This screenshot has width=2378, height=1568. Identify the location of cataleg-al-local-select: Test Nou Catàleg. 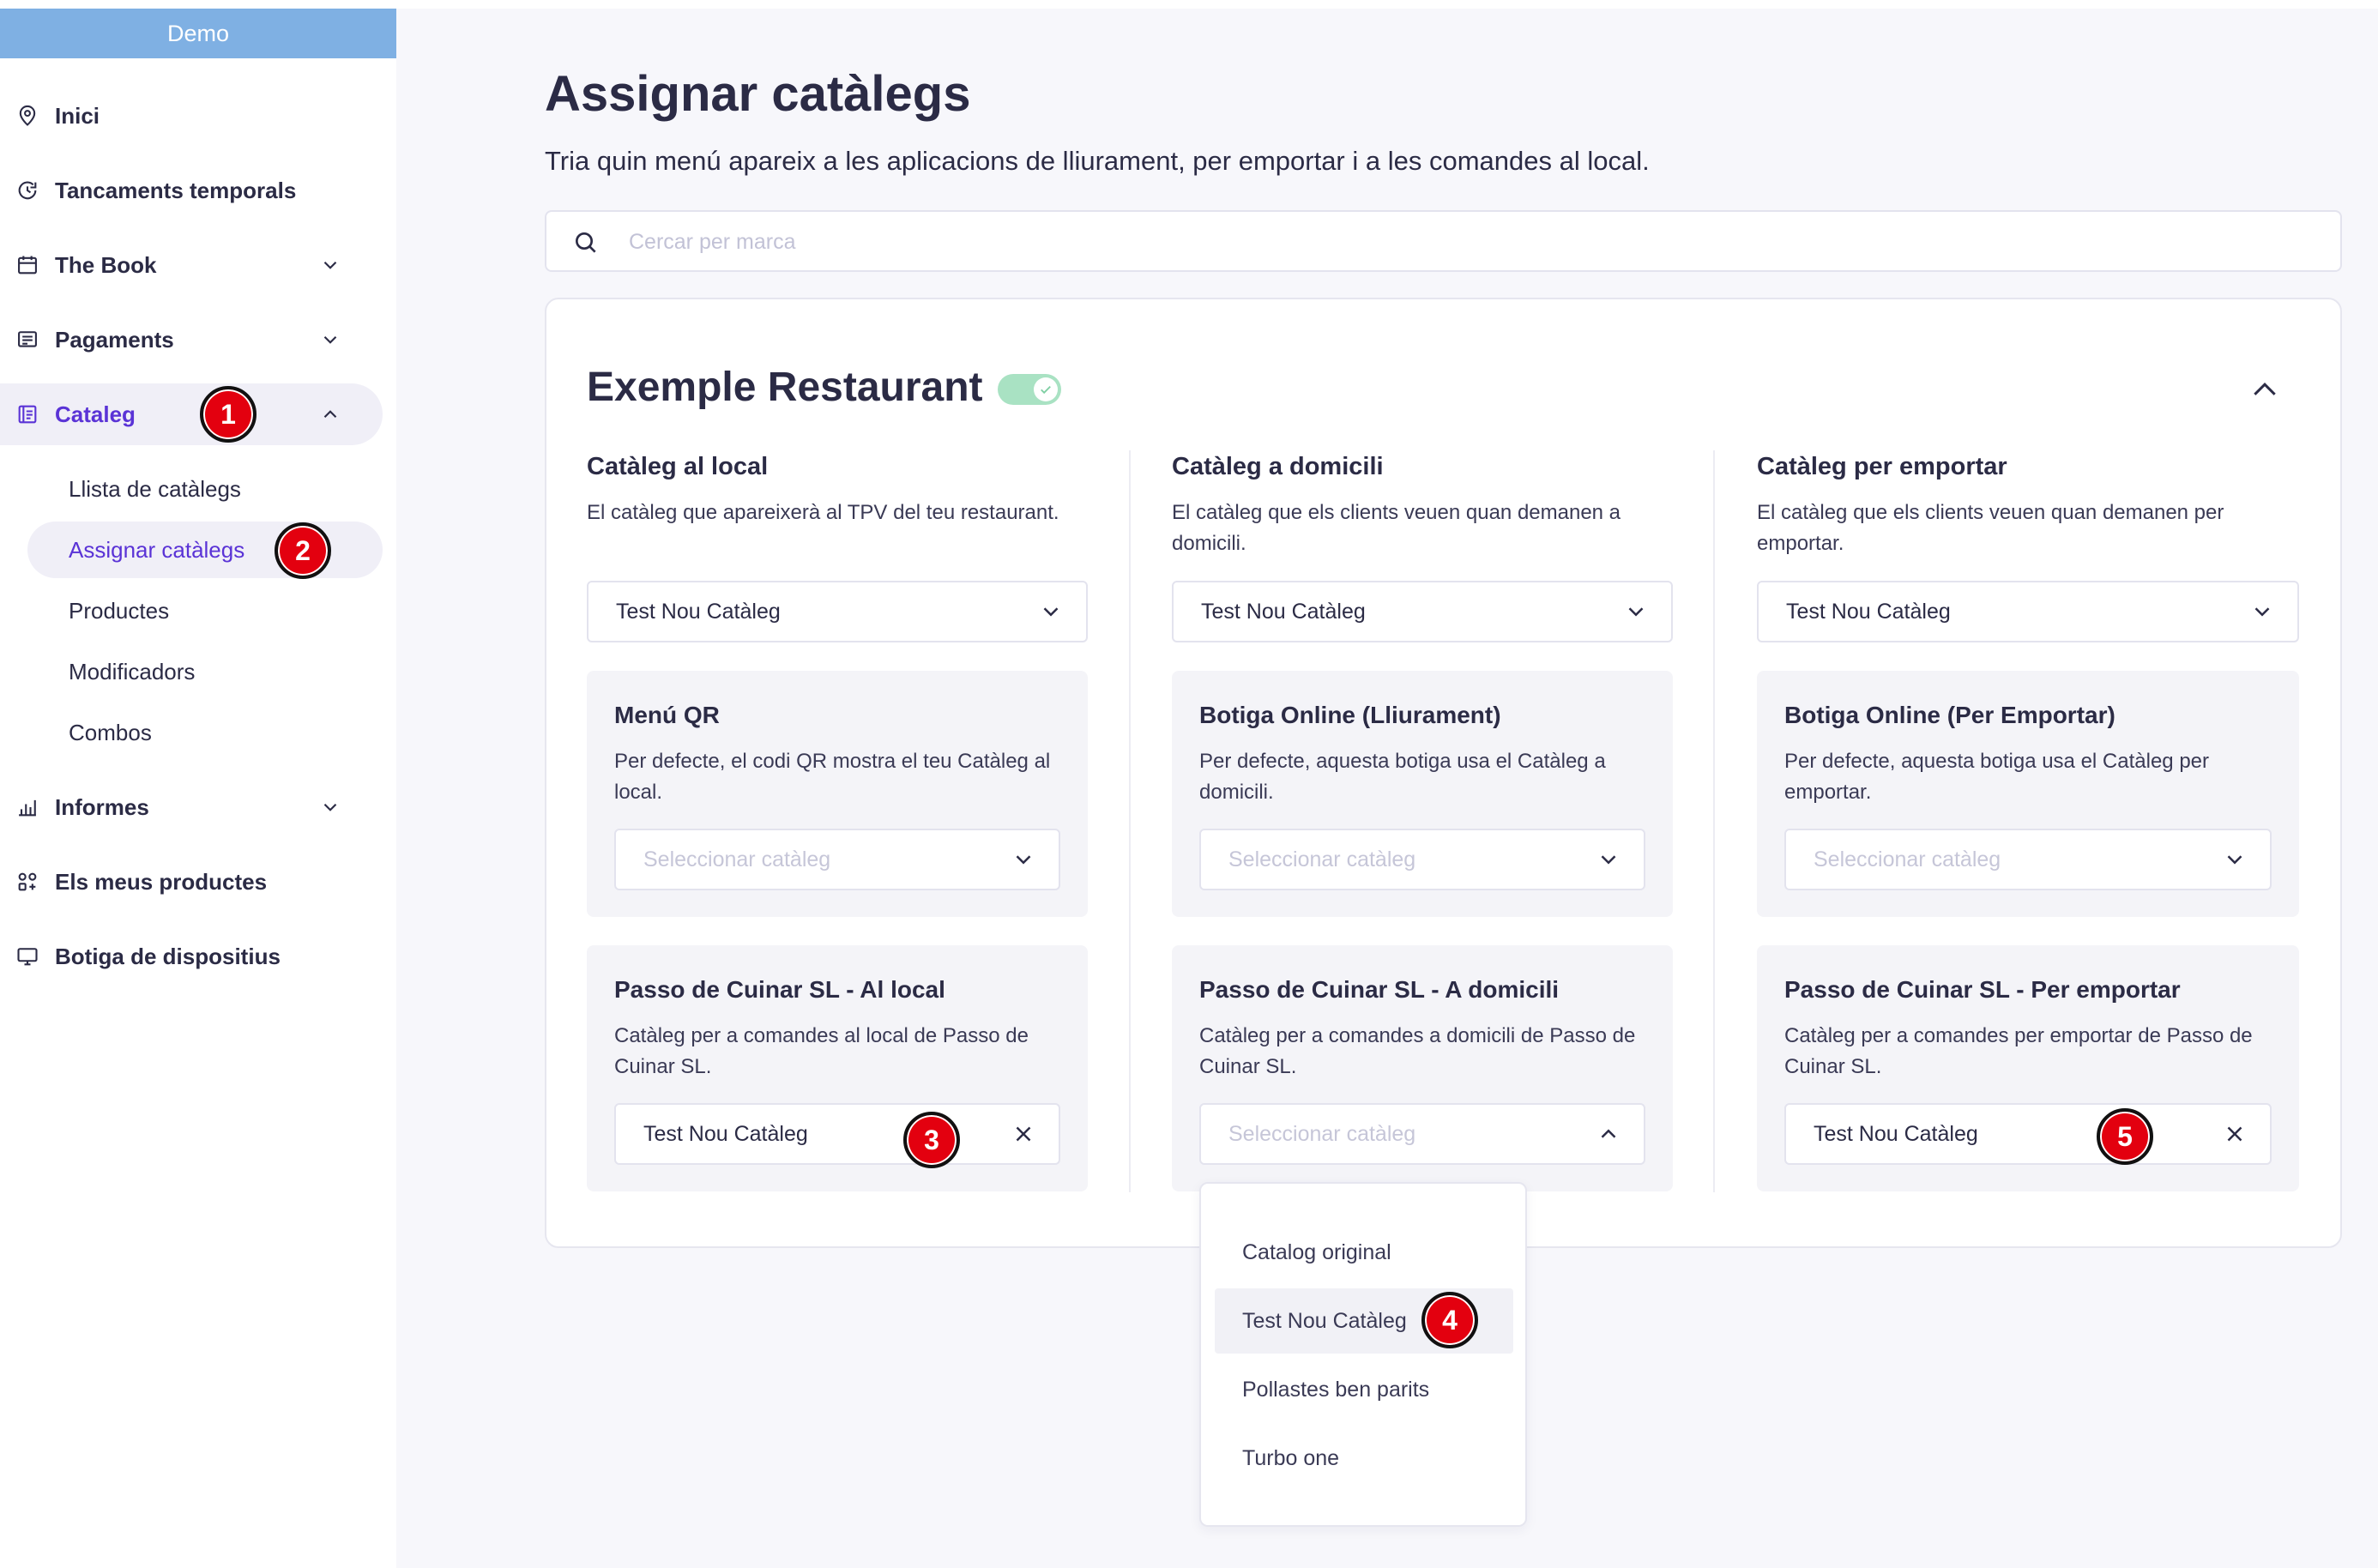
(837, 611).